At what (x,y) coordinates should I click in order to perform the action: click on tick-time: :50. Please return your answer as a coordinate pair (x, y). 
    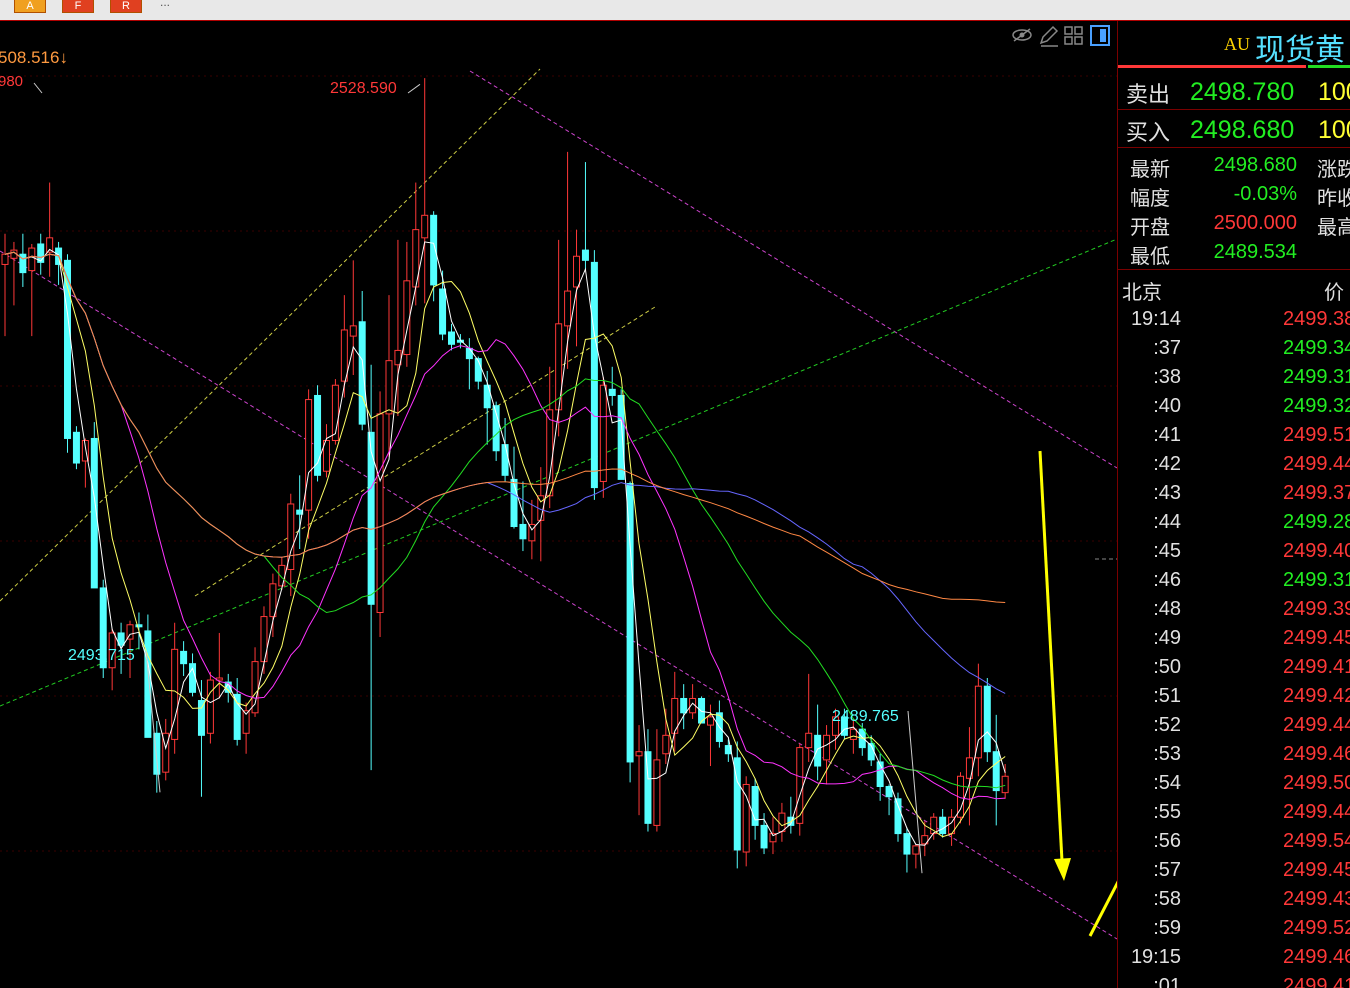
    Looking at the image, I should click on (1167, 667).